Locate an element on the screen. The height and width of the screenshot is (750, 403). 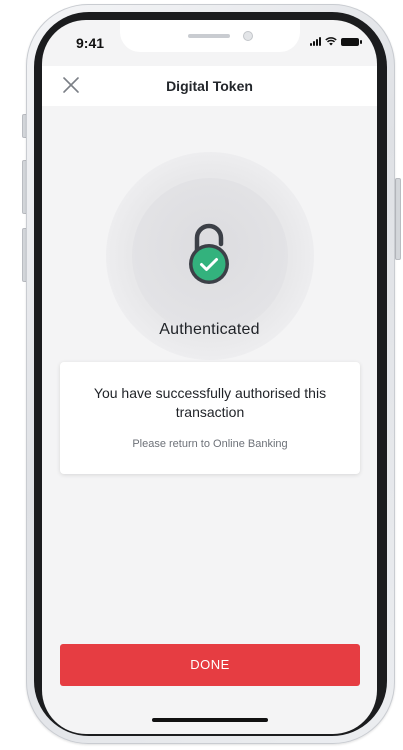
auth-status: Authenticated is located at coordinates (209, 329).